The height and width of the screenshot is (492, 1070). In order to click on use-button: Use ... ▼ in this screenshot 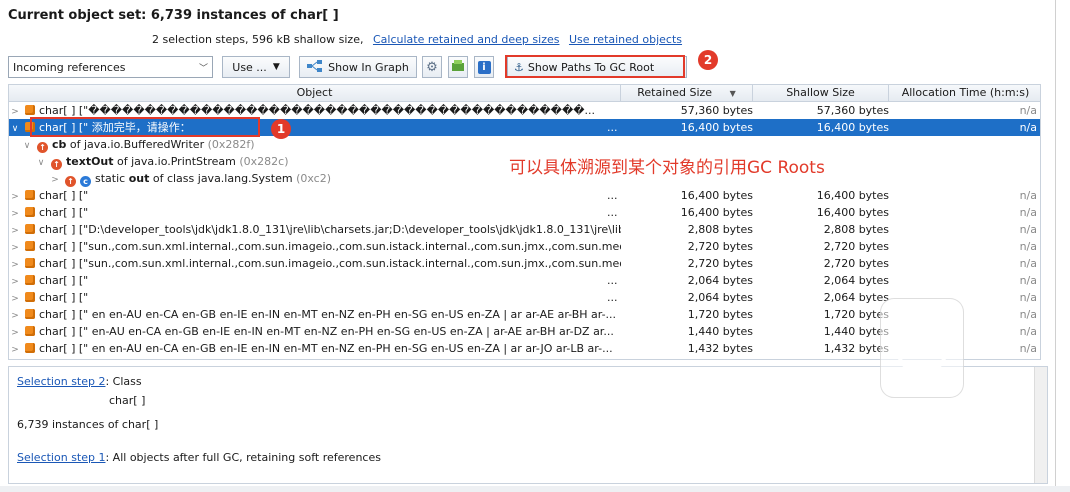, I will do `click(256, 67)`.